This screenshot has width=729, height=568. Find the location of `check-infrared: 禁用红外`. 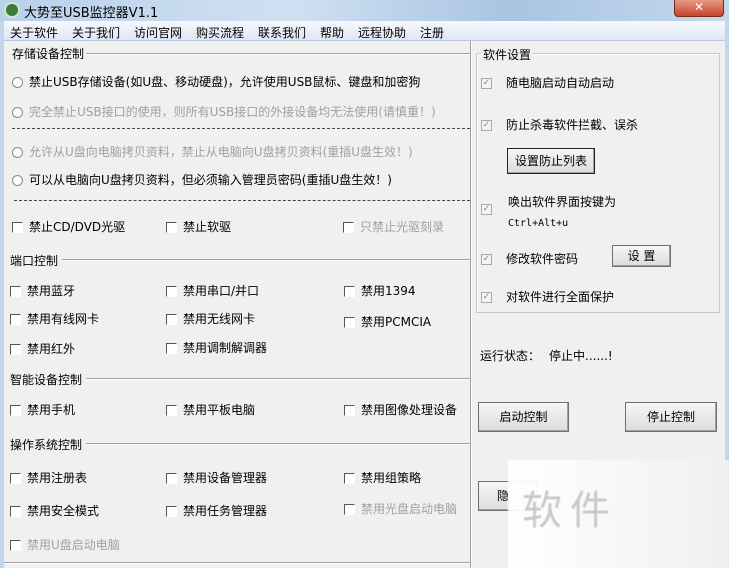

check-infrared: 禁用红外 is located at coordinates (42, 348).